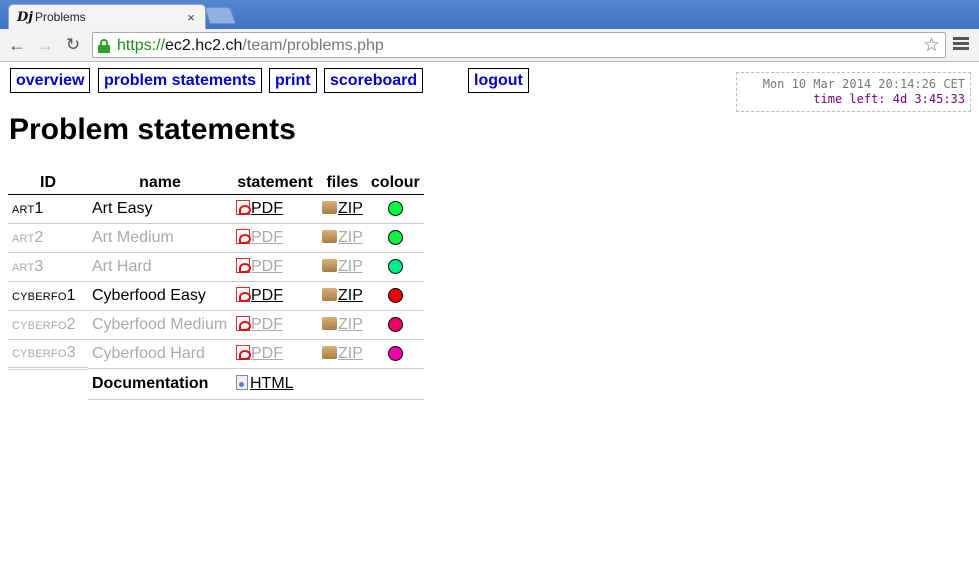 The width and height of the screenshot is (979, 570). I want to click on time-left: time left: 4d 3:45:33, so click(889, 99).